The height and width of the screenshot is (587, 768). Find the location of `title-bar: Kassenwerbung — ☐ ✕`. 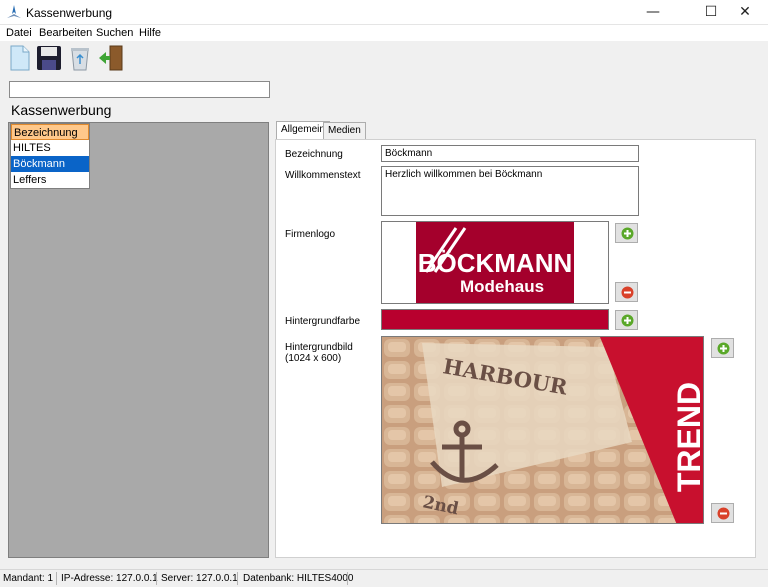

title-bar: Kassenwerbung — ☐ ✕ is located at coordinates (384, 12).